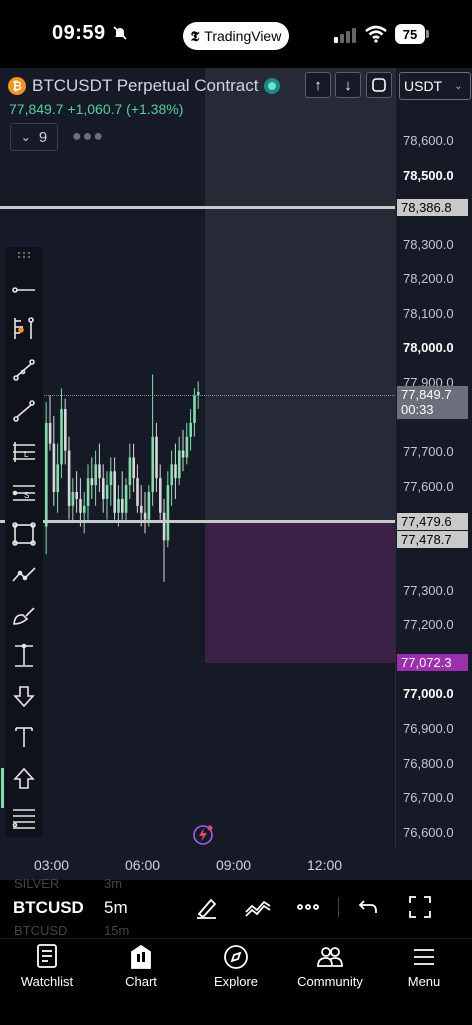 The image size is (472, 1025). Describe the element at coordinates (25, 137) in the screenshot. I see `chevron-down-icon: ⌄` at that location.